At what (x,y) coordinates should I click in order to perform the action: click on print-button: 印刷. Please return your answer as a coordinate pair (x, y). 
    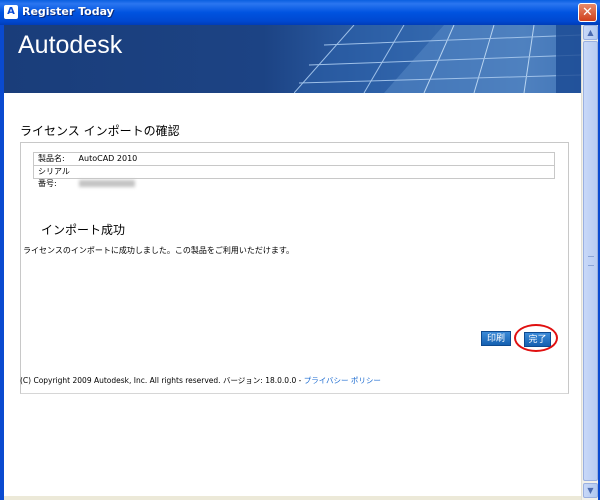
    Looking at the image, I should click on (496, 338).